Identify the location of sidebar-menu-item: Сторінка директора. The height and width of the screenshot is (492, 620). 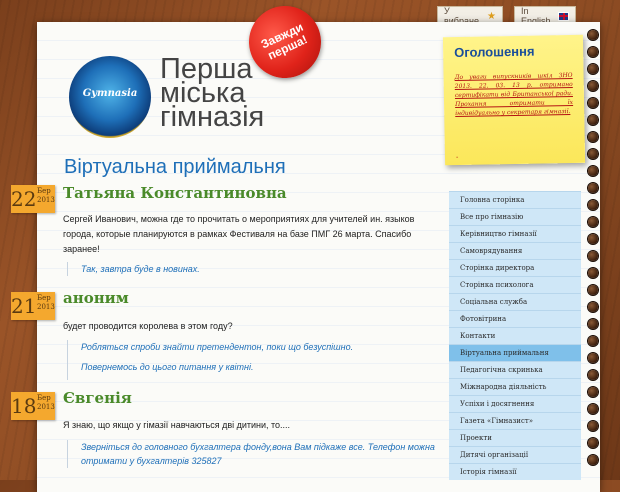
(515, 267).